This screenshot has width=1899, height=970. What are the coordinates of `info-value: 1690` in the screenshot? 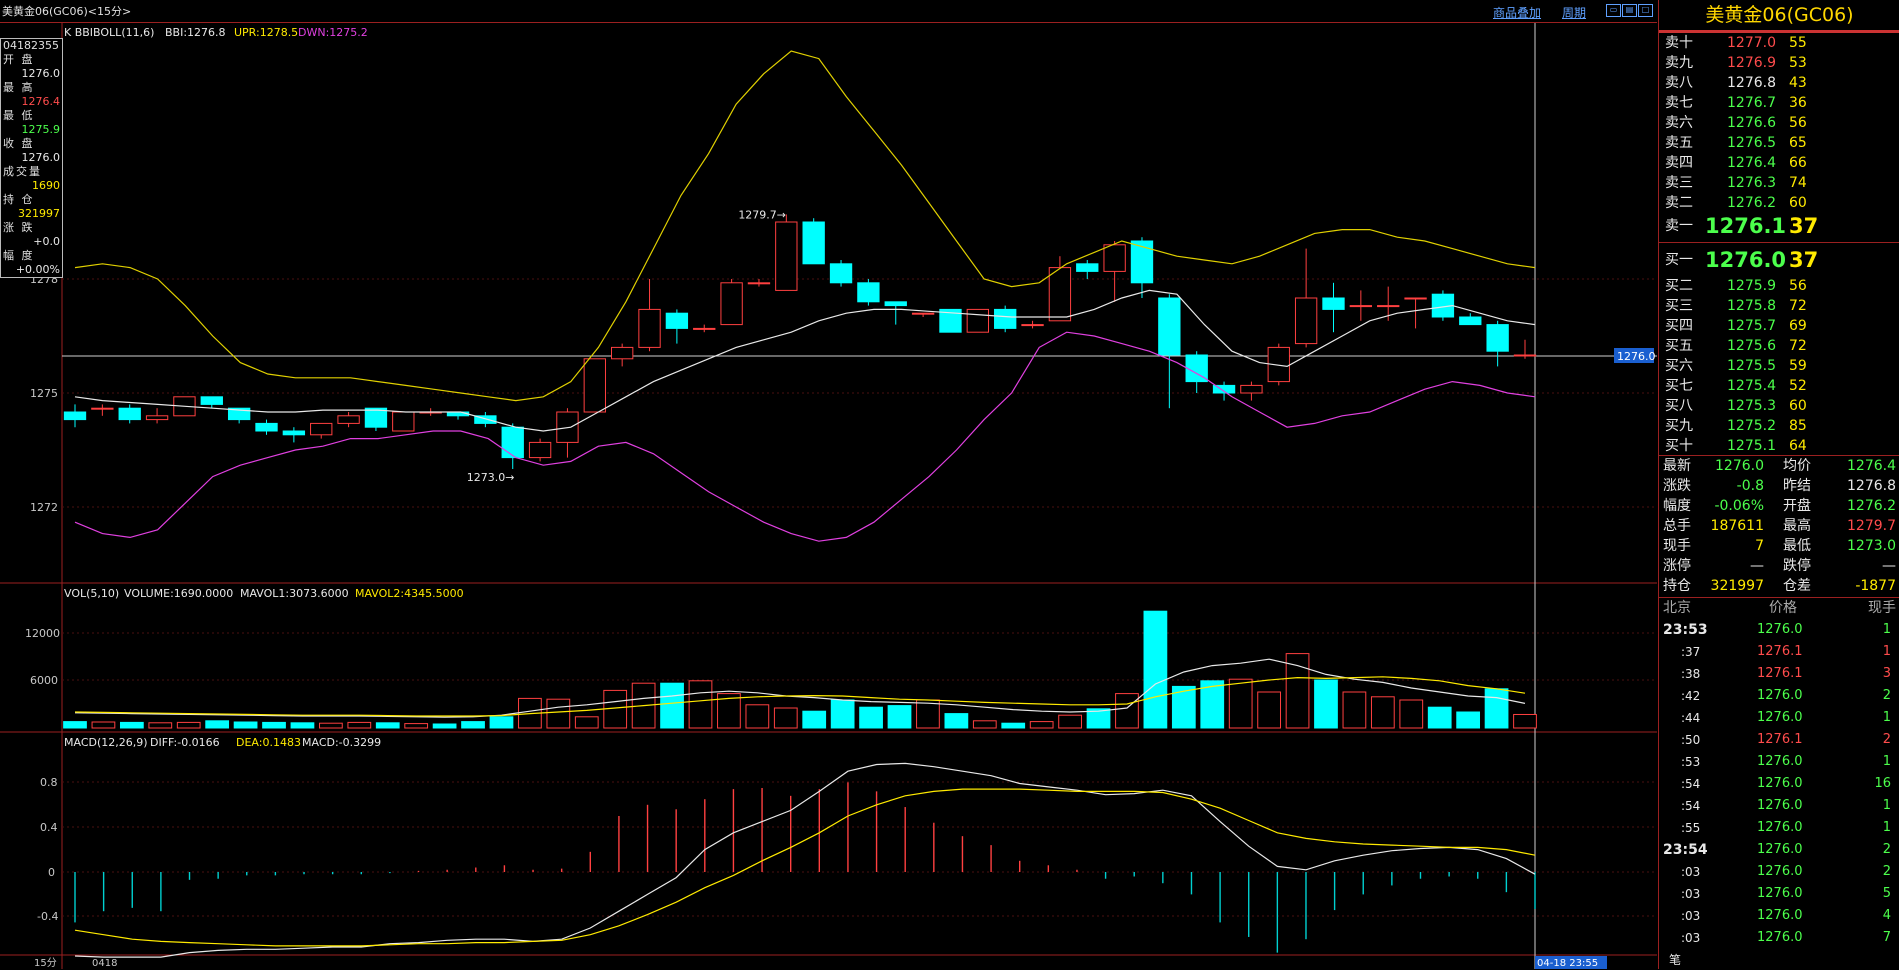 It's located at (46, 185).